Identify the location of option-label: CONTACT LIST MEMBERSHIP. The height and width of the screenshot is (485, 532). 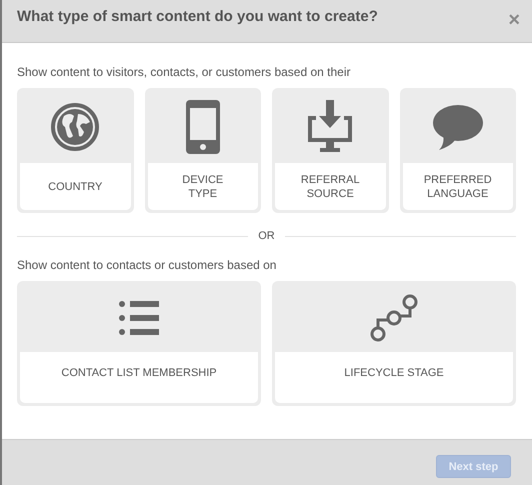
(139, 373).